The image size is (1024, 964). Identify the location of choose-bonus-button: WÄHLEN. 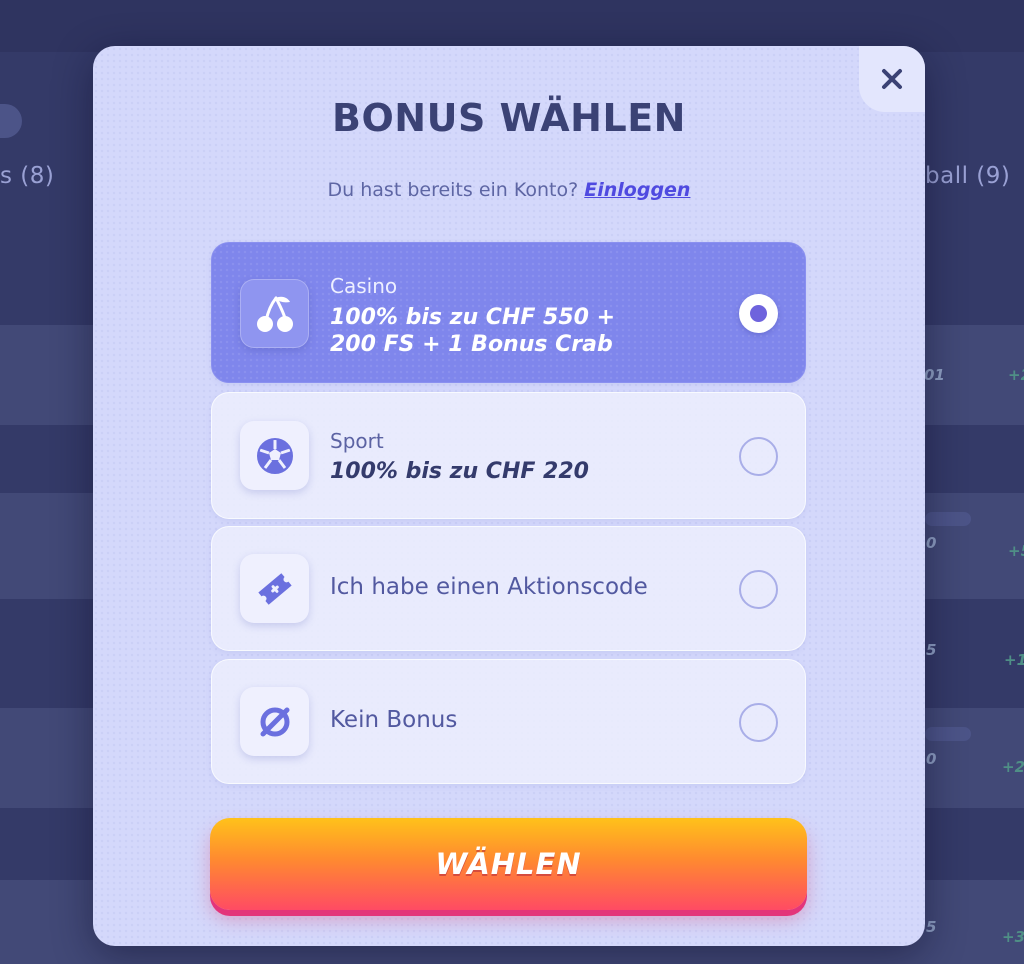
(508, 864).